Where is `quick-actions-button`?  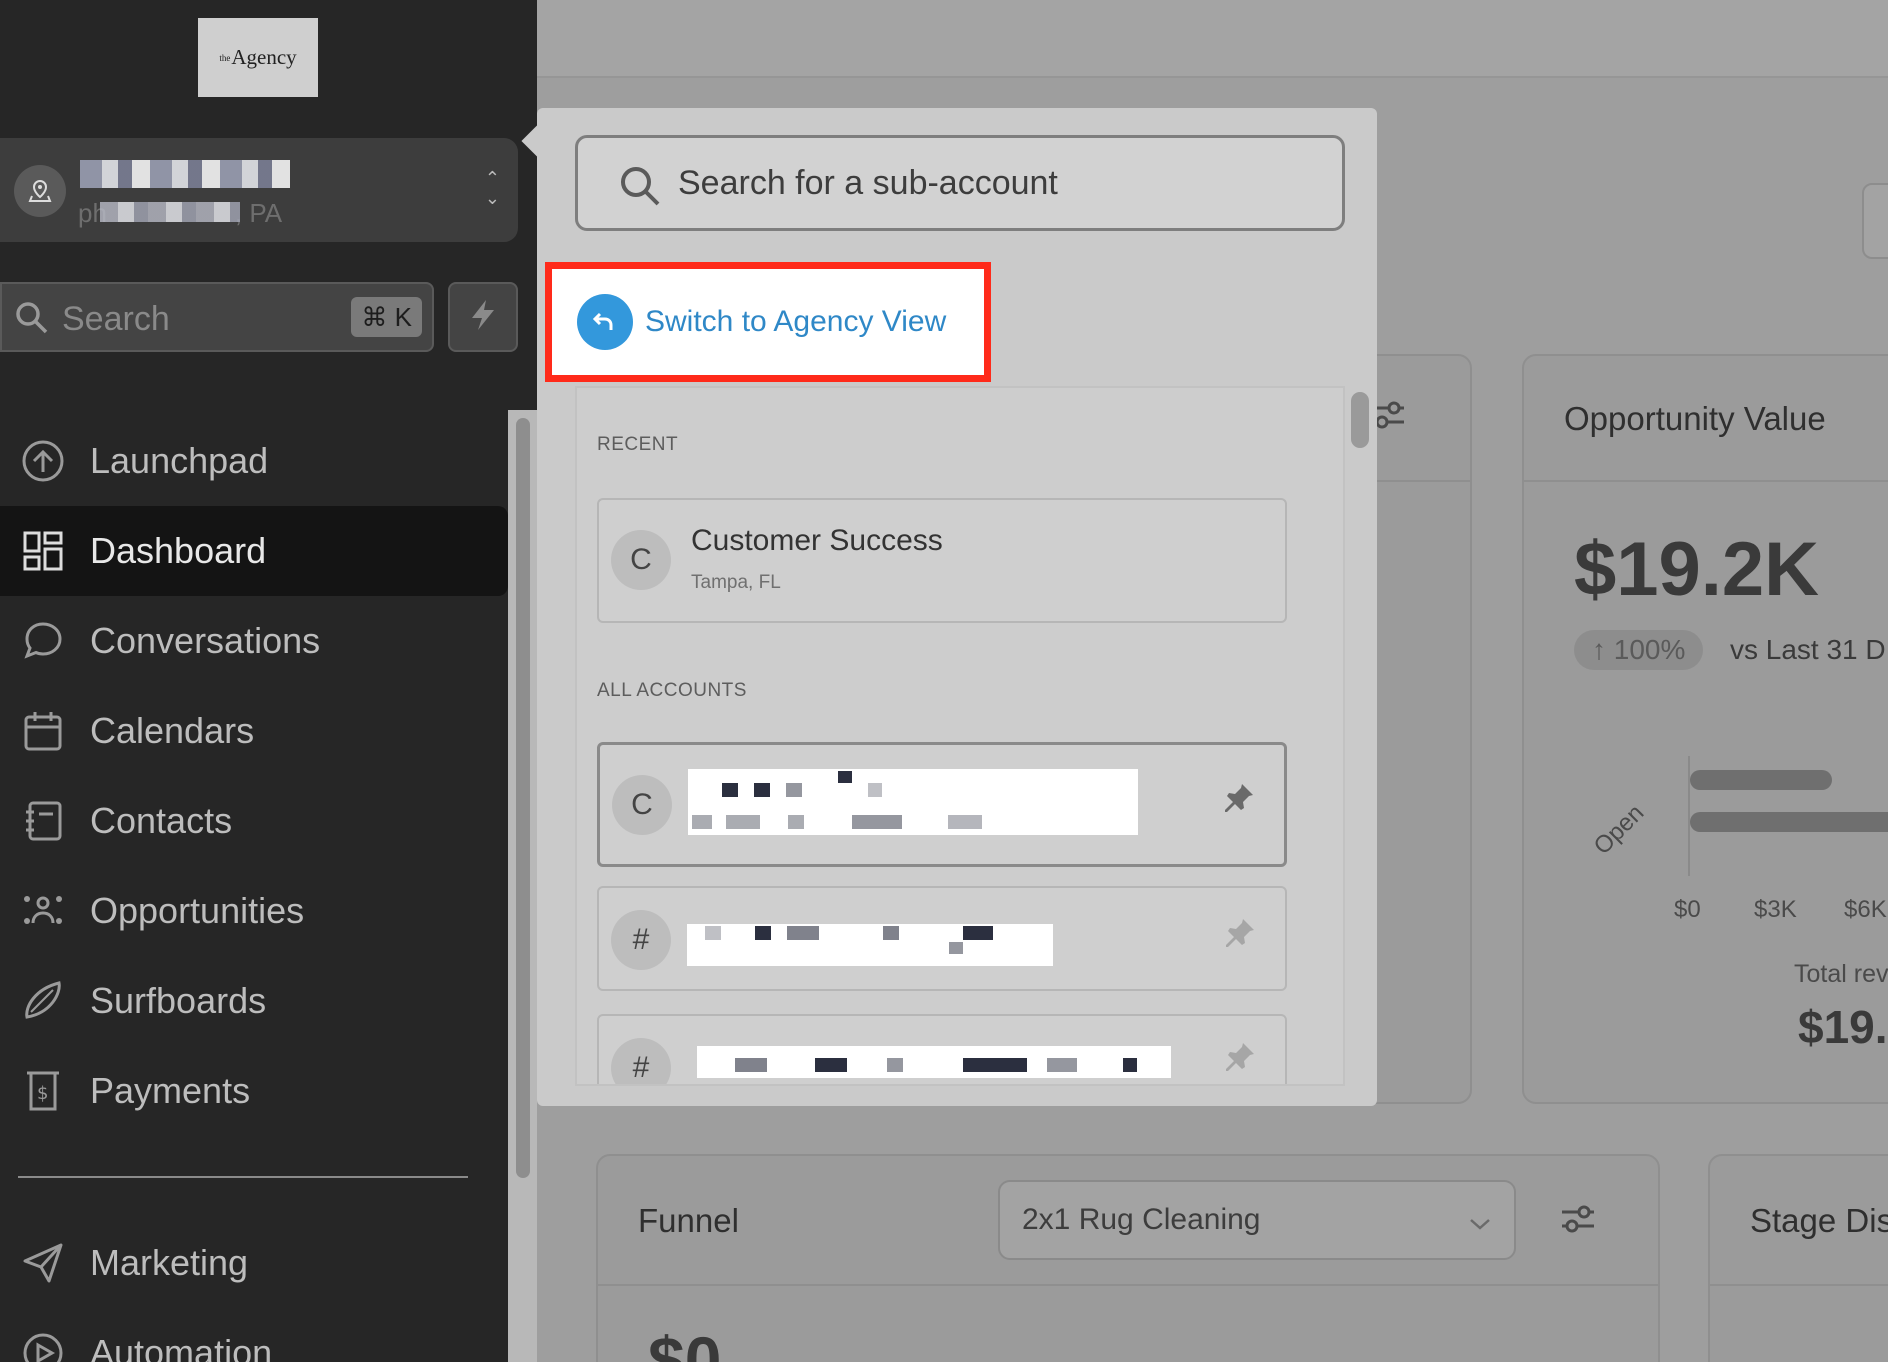 quick-actions-button is located at coordinates (483, 317).